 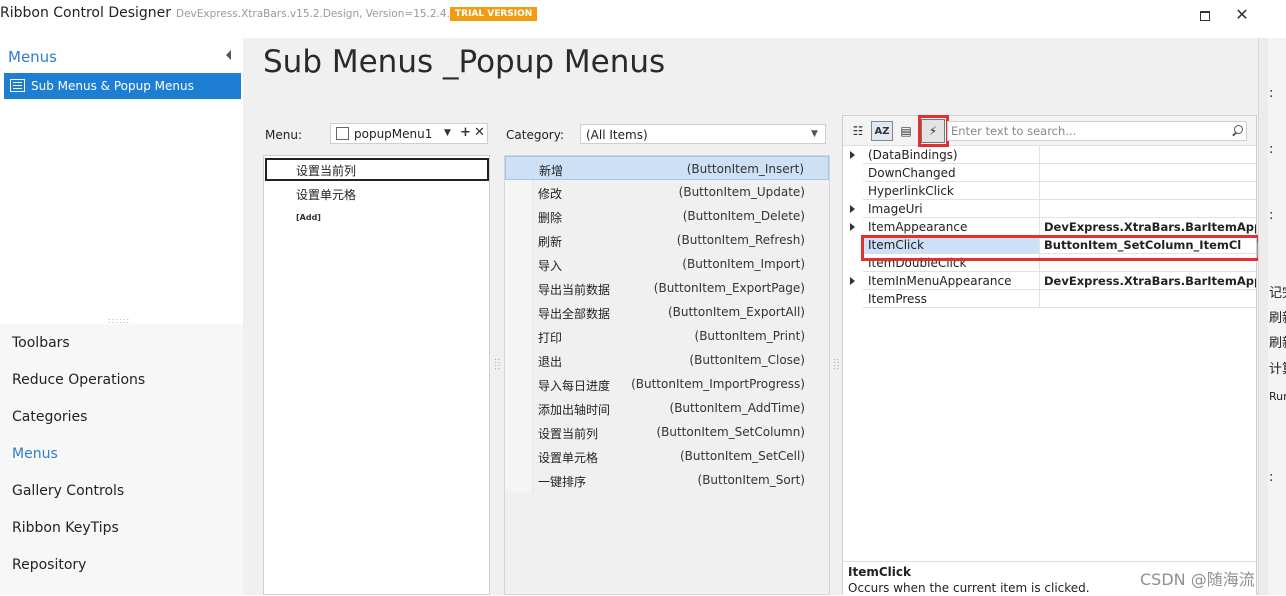 I want to click on list-item: 添加出轴时间 (ButtonItem_AddTime), so click(x=667, y=408).